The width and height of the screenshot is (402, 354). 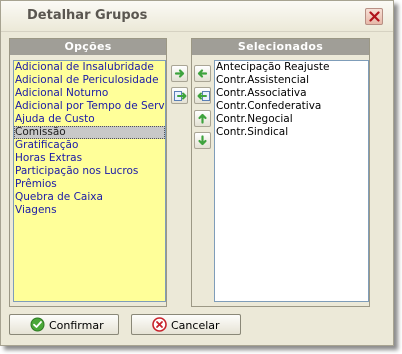 I want to click on cancel-button: Cancelar, so click(x=186, y=324).